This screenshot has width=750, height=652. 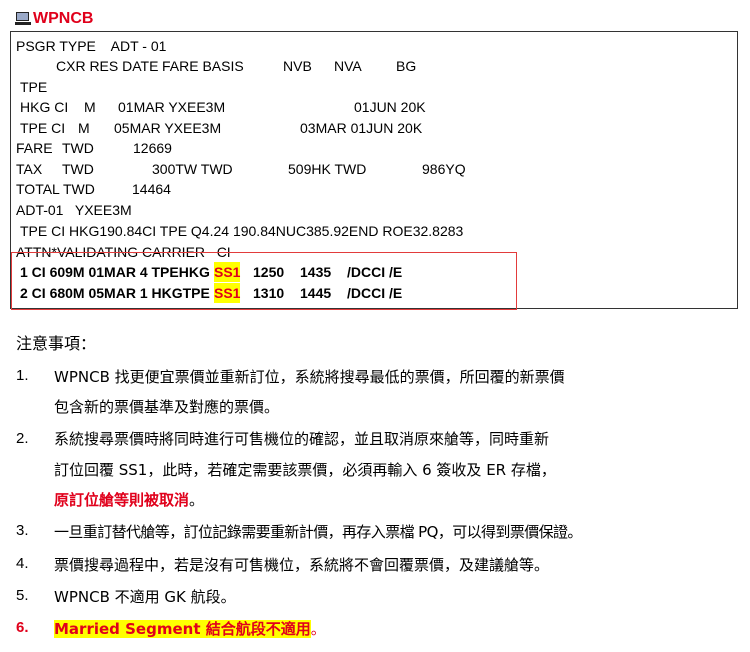 I want to click on note-1-line-2: 包含新的票價基準及對應的票價。, so click(x=167, y=407).